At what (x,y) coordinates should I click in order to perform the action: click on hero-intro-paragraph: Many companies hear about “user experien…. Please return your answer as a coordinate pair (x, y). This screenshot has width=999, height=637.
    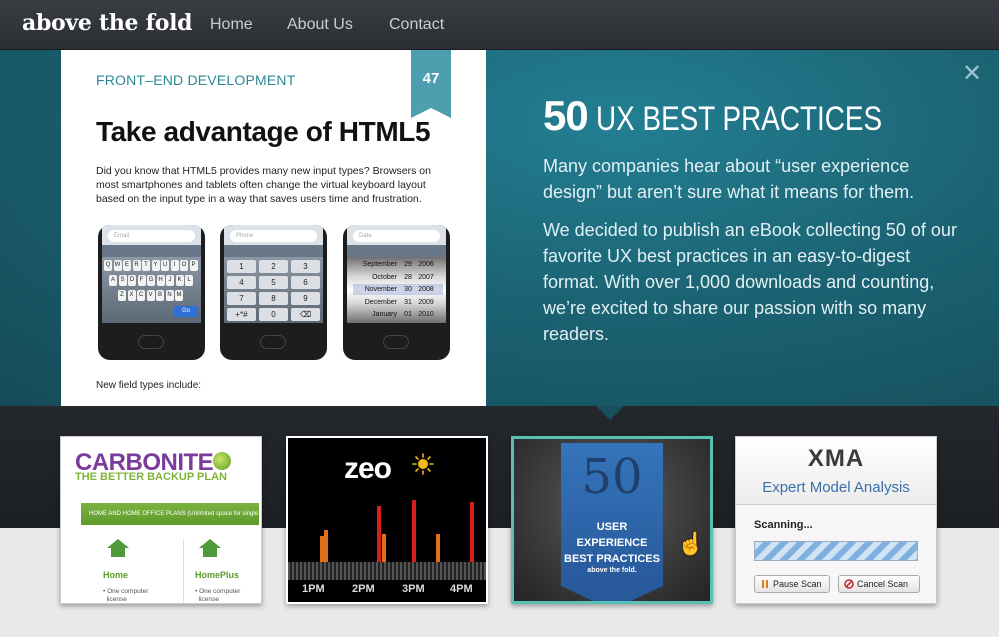
    Looking at the image, I should click on (729, 179).